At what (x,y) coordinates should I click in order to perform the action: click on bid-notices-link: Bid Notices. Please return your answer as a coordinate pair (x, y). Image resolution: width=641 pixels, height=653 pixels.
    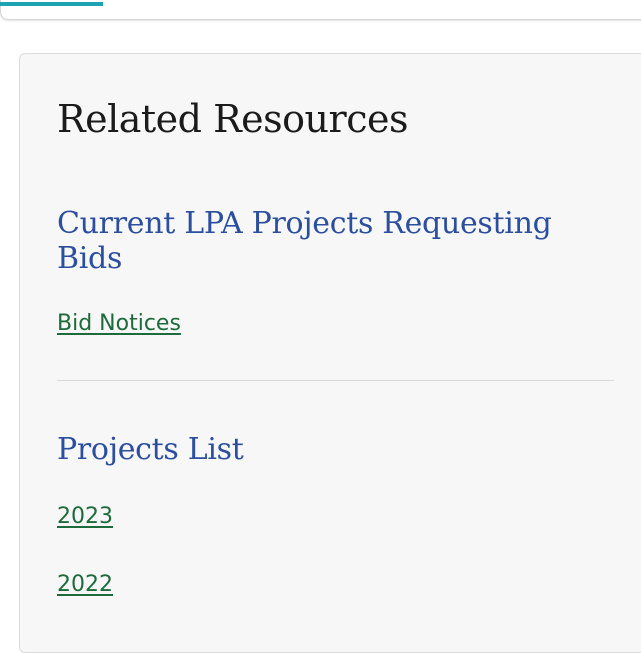
    Looking at the image, I should click on (119, 324).